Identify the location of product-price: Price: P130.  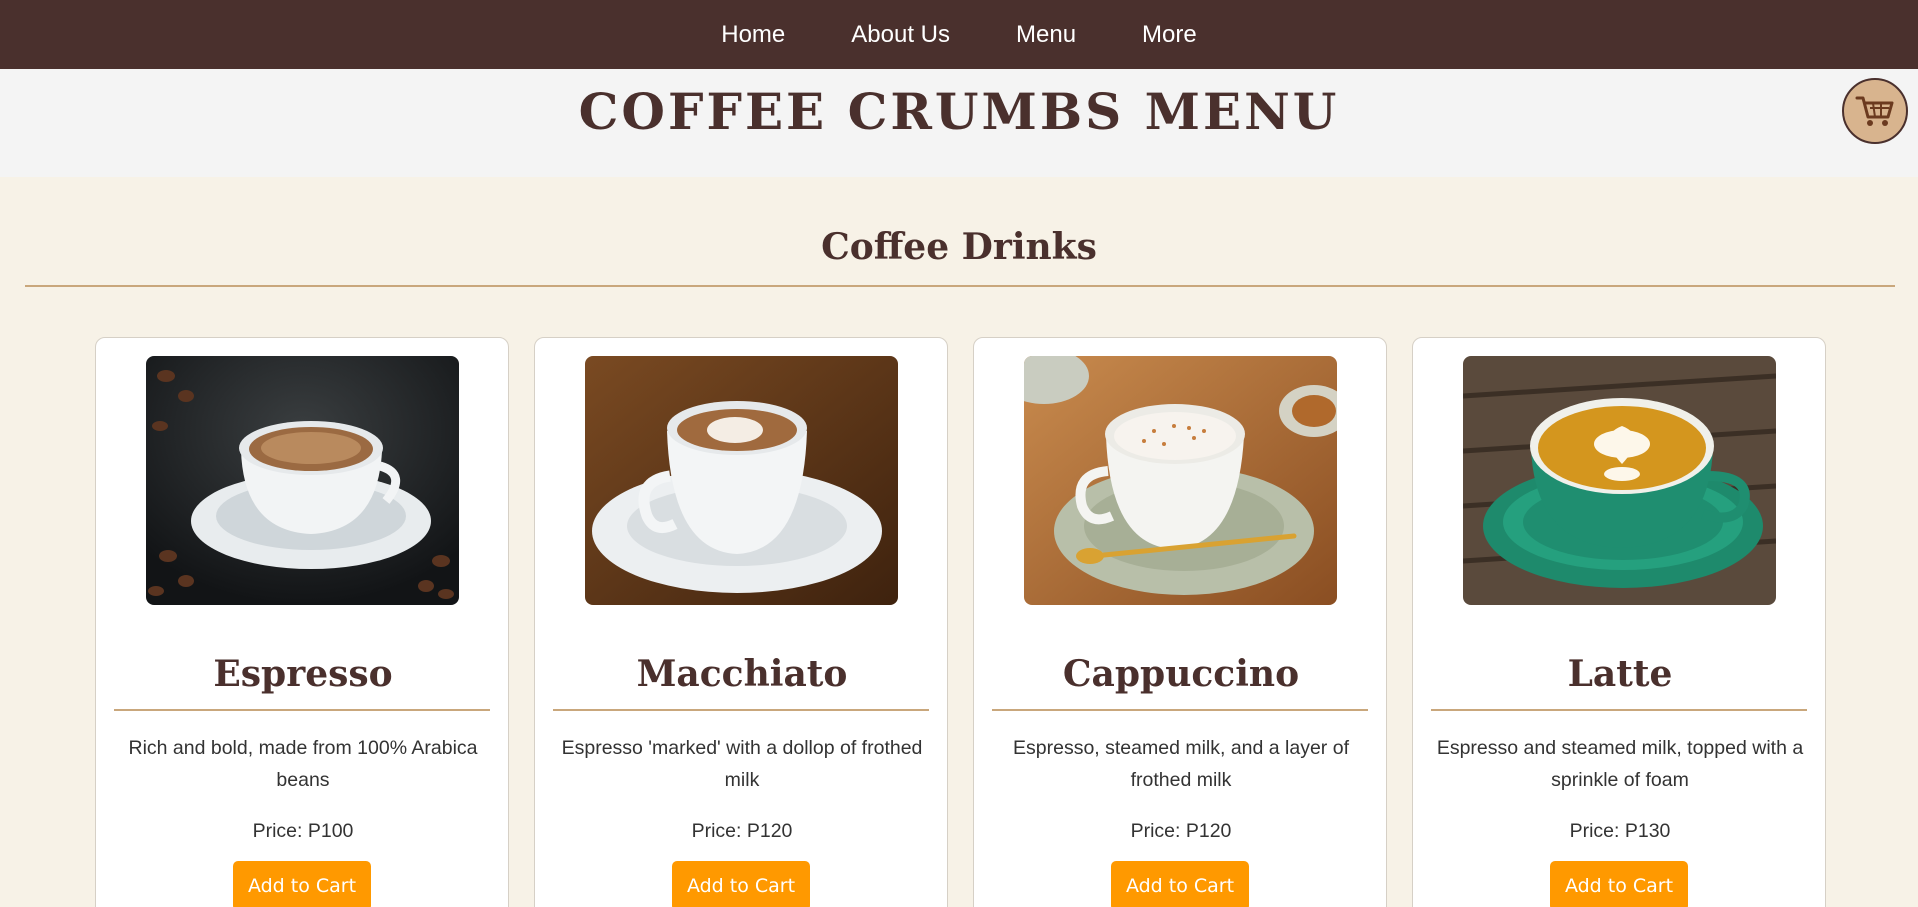
(1620, 831).